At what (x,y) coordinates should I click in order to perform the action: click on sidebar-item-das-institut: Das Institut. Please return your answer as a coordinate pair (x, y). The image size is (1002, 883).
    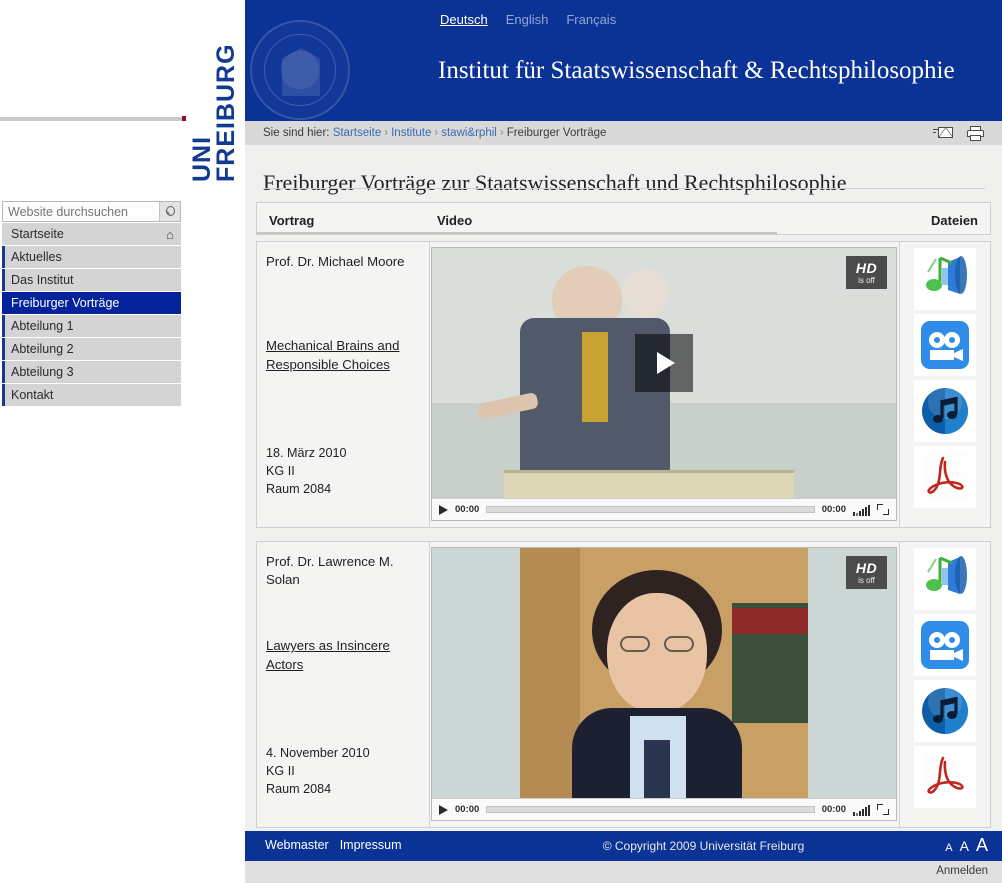
    Looking at the image, I should click on (91, 280).